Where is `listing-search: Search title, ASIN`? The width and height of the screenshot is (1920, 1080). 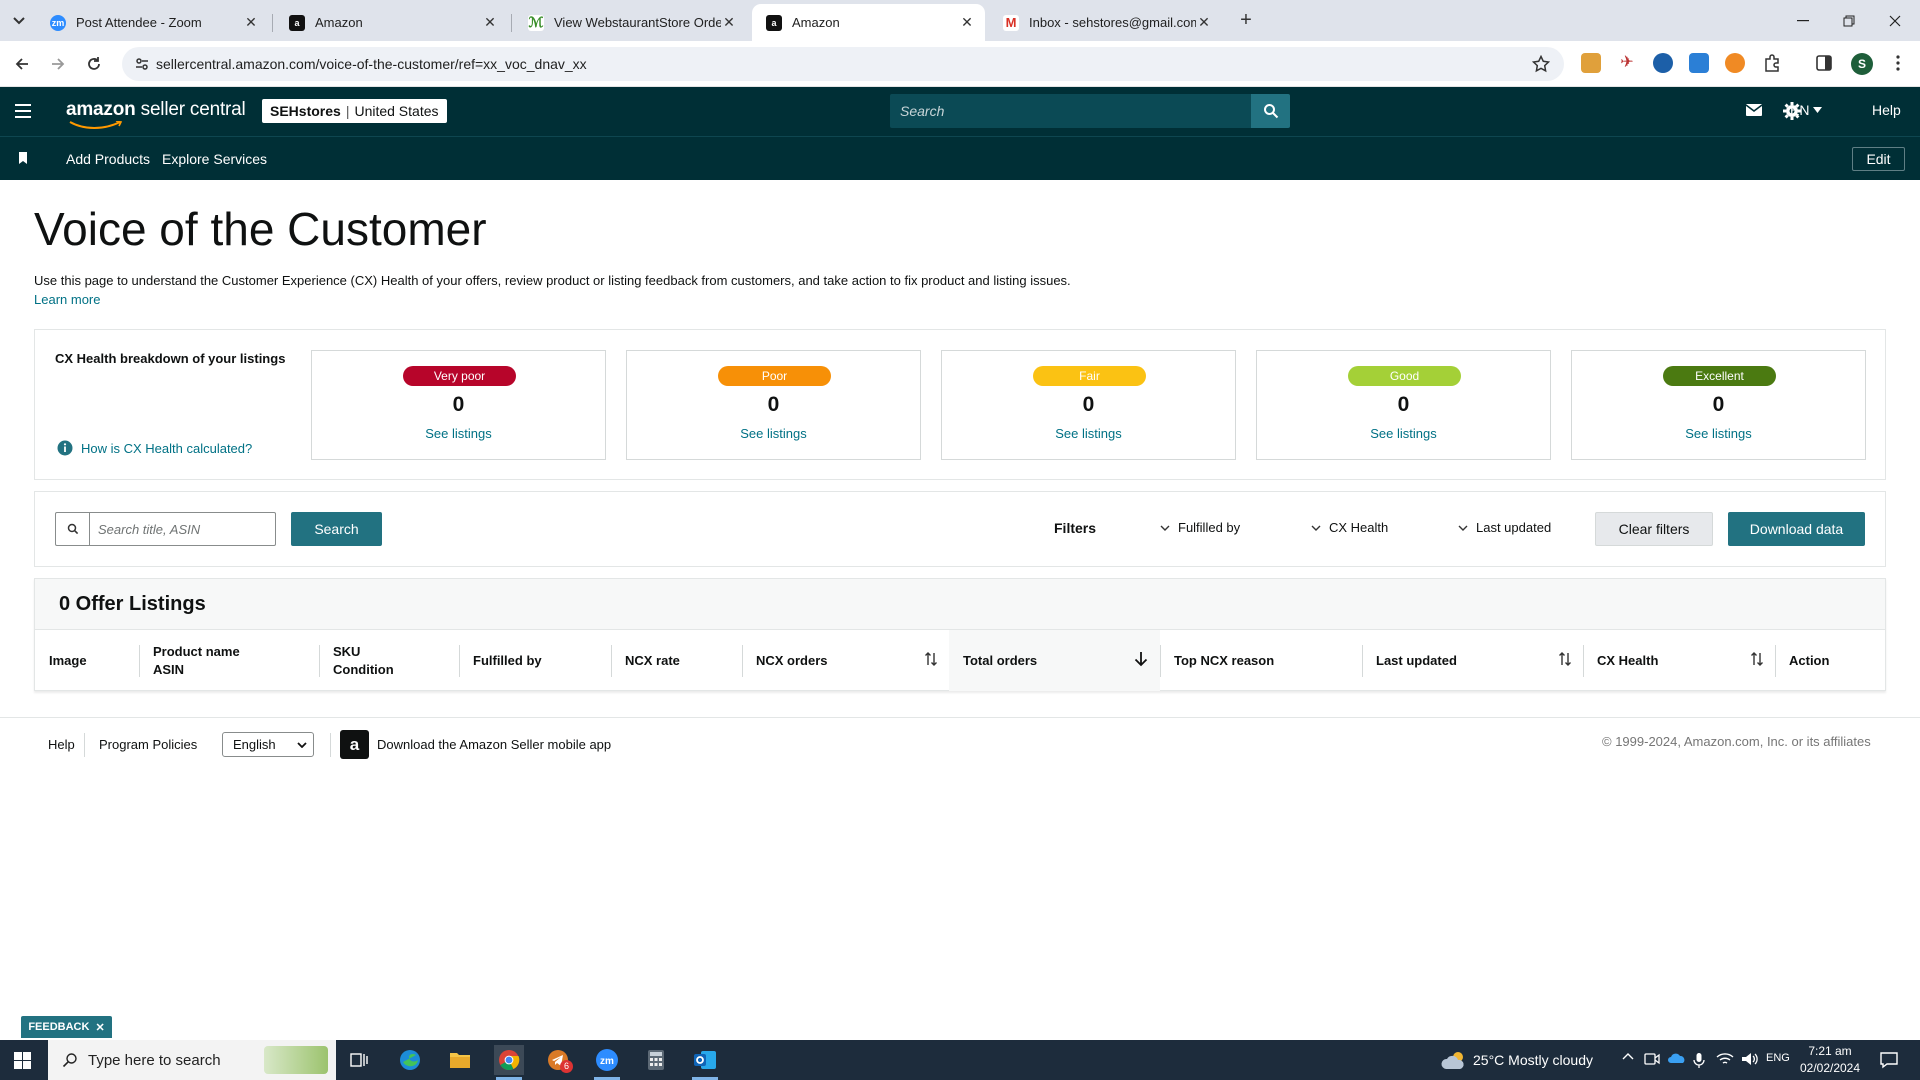 listing-search: Search title, ASIN is located at coordinates (165, 529).